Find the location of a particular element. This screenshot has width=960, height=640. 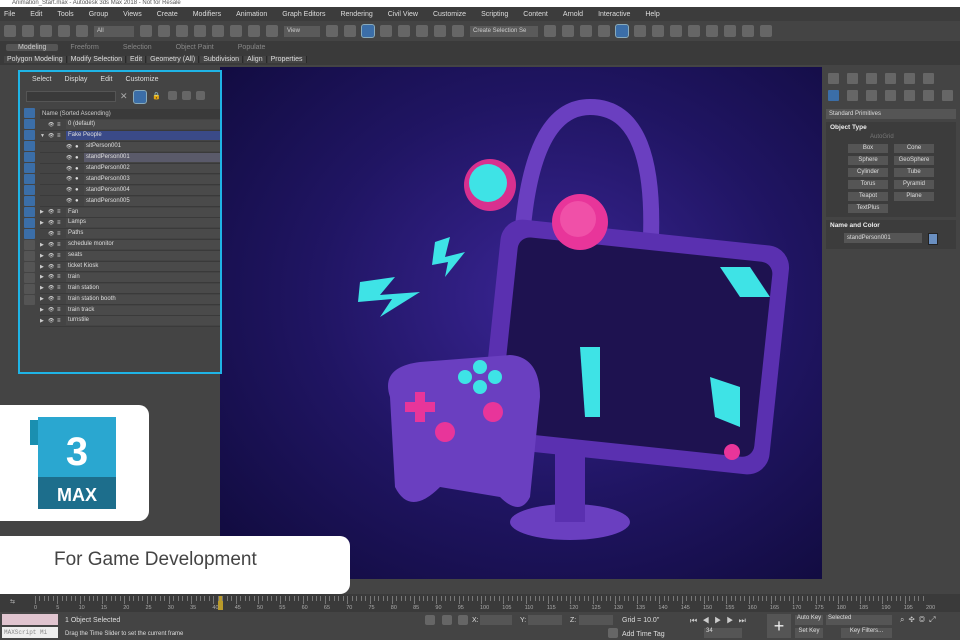

primitive-button-tube: Tube is located at coordinates (914, 172).